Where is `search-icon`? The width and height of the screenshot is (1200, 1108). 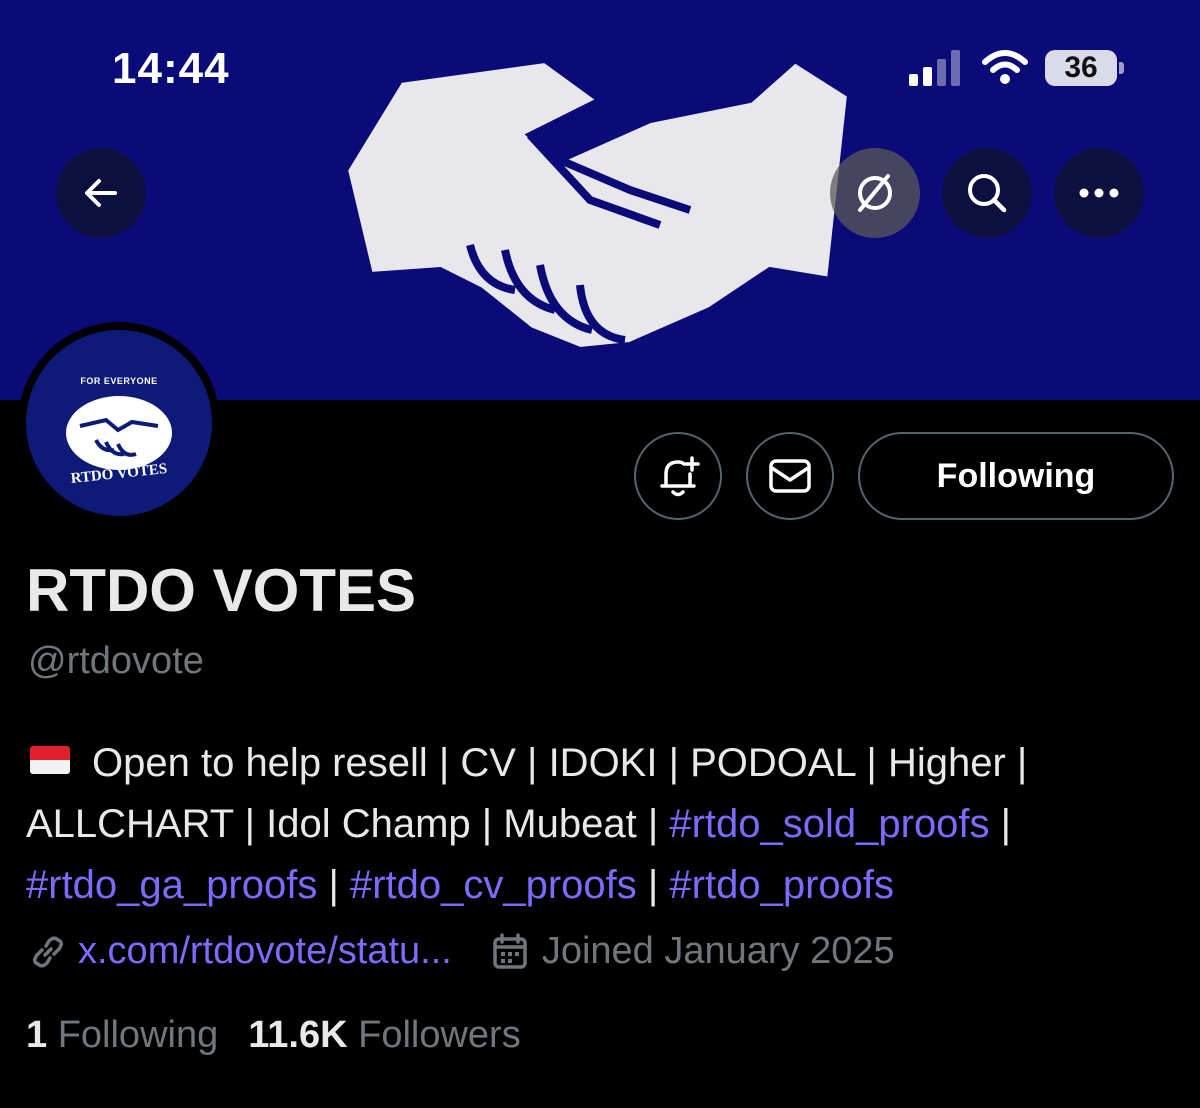
search-icon is located at coordinates (987, 193).